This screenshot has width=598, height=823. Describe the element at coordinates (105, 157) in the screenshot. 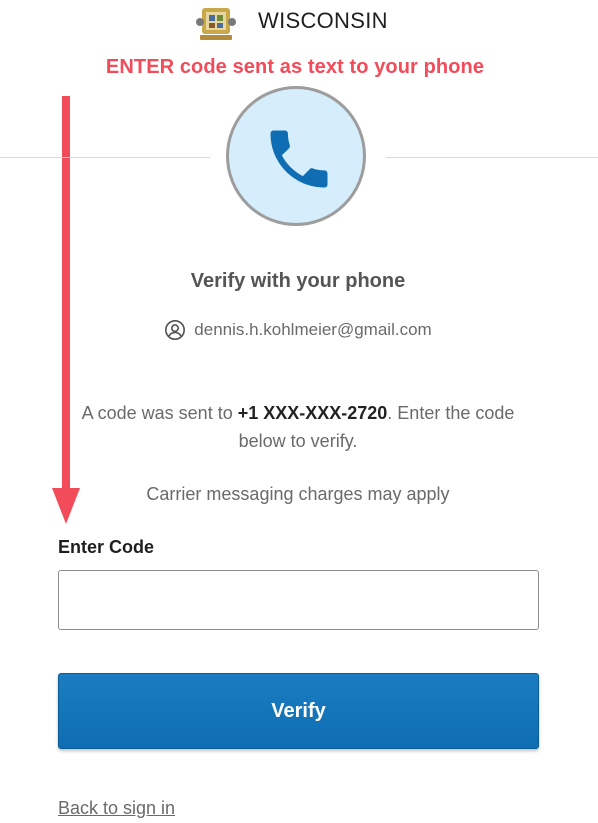

I see `divider-left` at that location.